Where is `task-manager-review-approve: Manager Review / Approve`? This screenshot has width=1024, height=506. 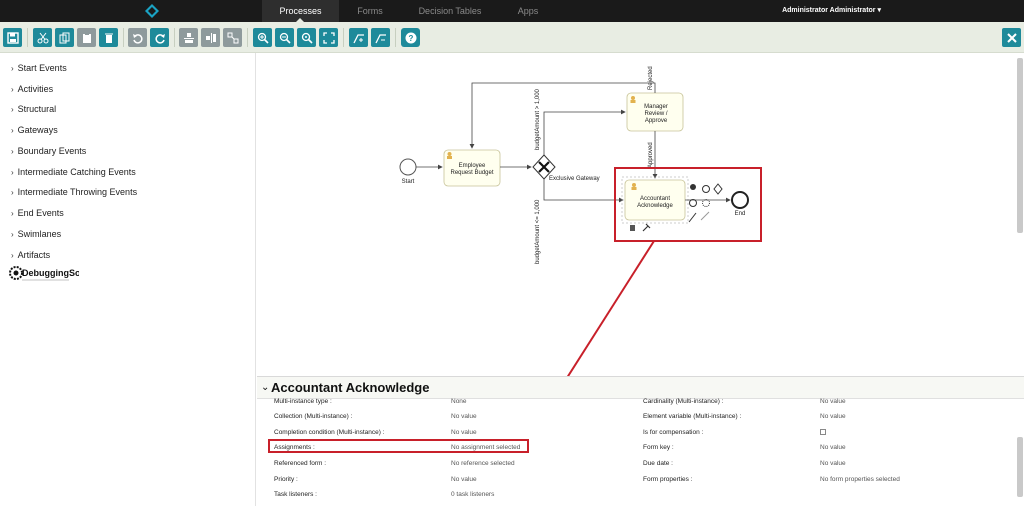 task-manager-review-approve: Manager Review / Approve is located at coordinates (655, 112).